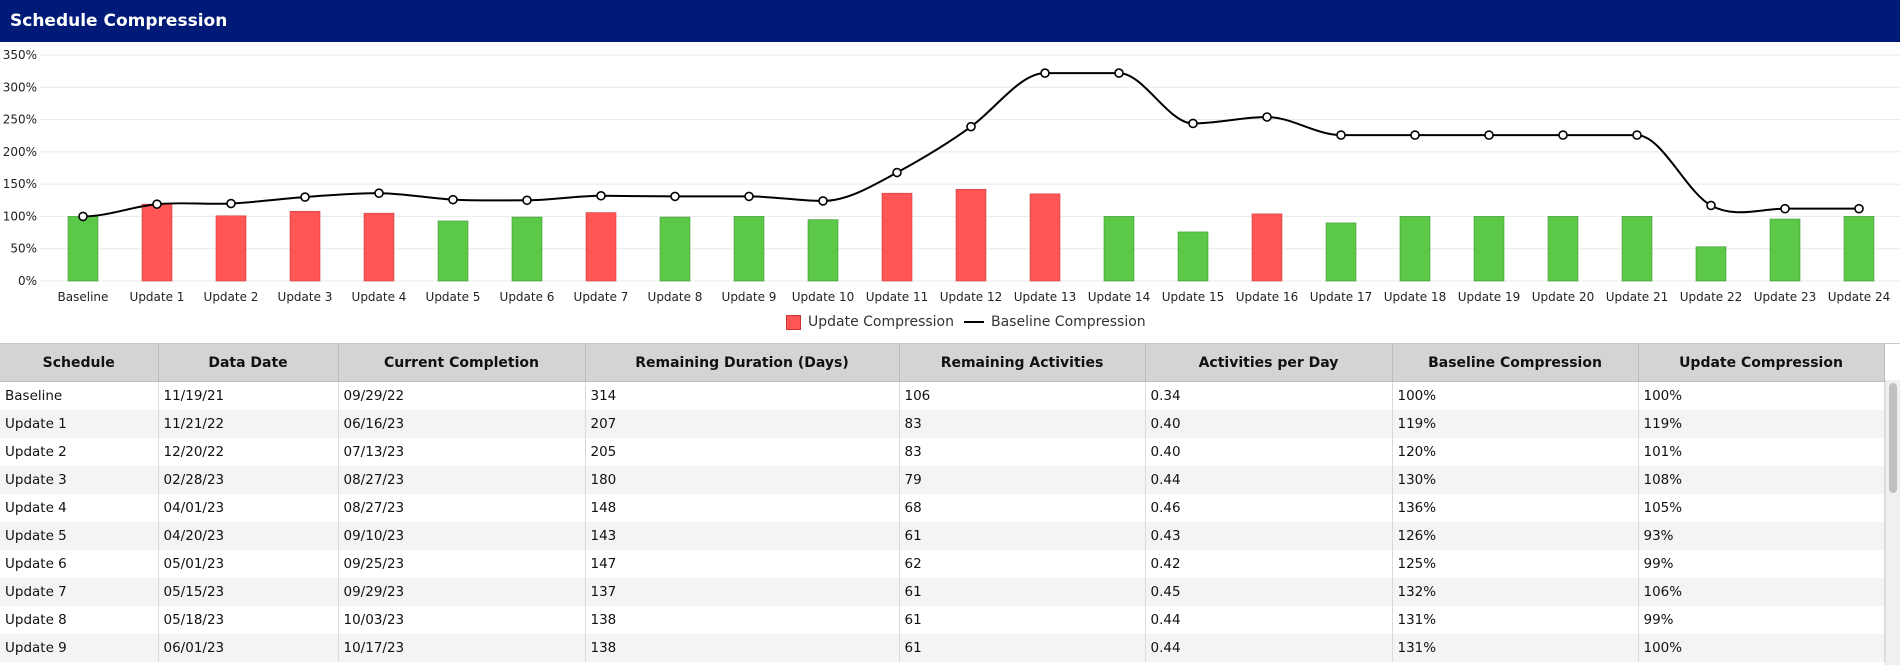 The width and height of the screenshot is (1900, 665). I want to click on column-header: Activities per Day, so click(1269, 363).